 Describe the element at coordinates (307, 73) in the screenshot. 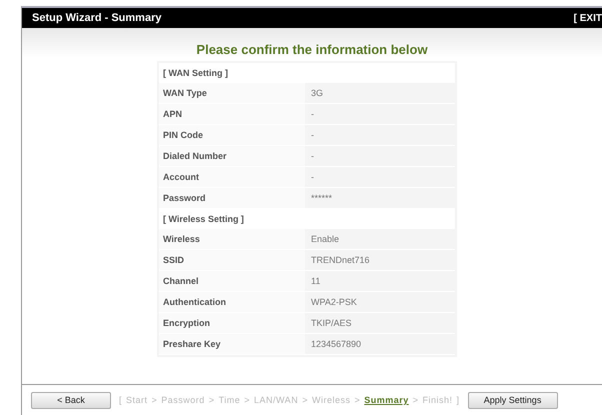

I see `section-header: [ WAN Setting ]` at that location.